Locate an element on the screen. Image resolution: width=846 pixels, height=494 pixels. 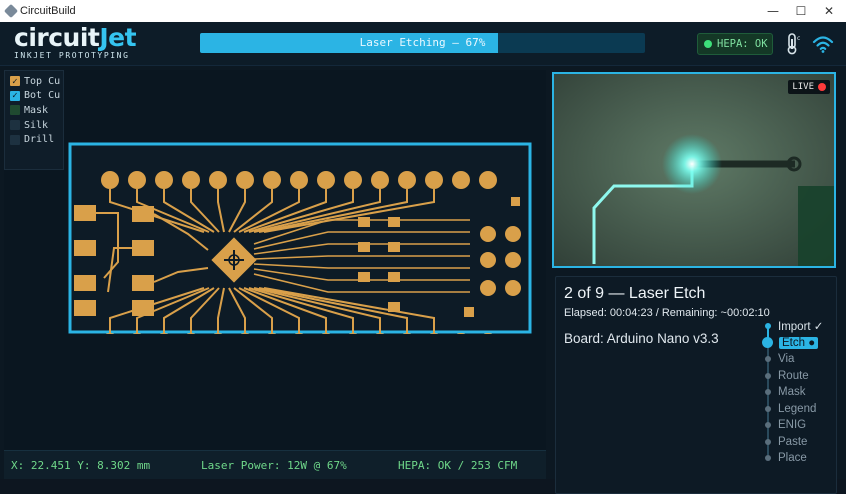
process-step: Route is located at coordinates (785, 376).